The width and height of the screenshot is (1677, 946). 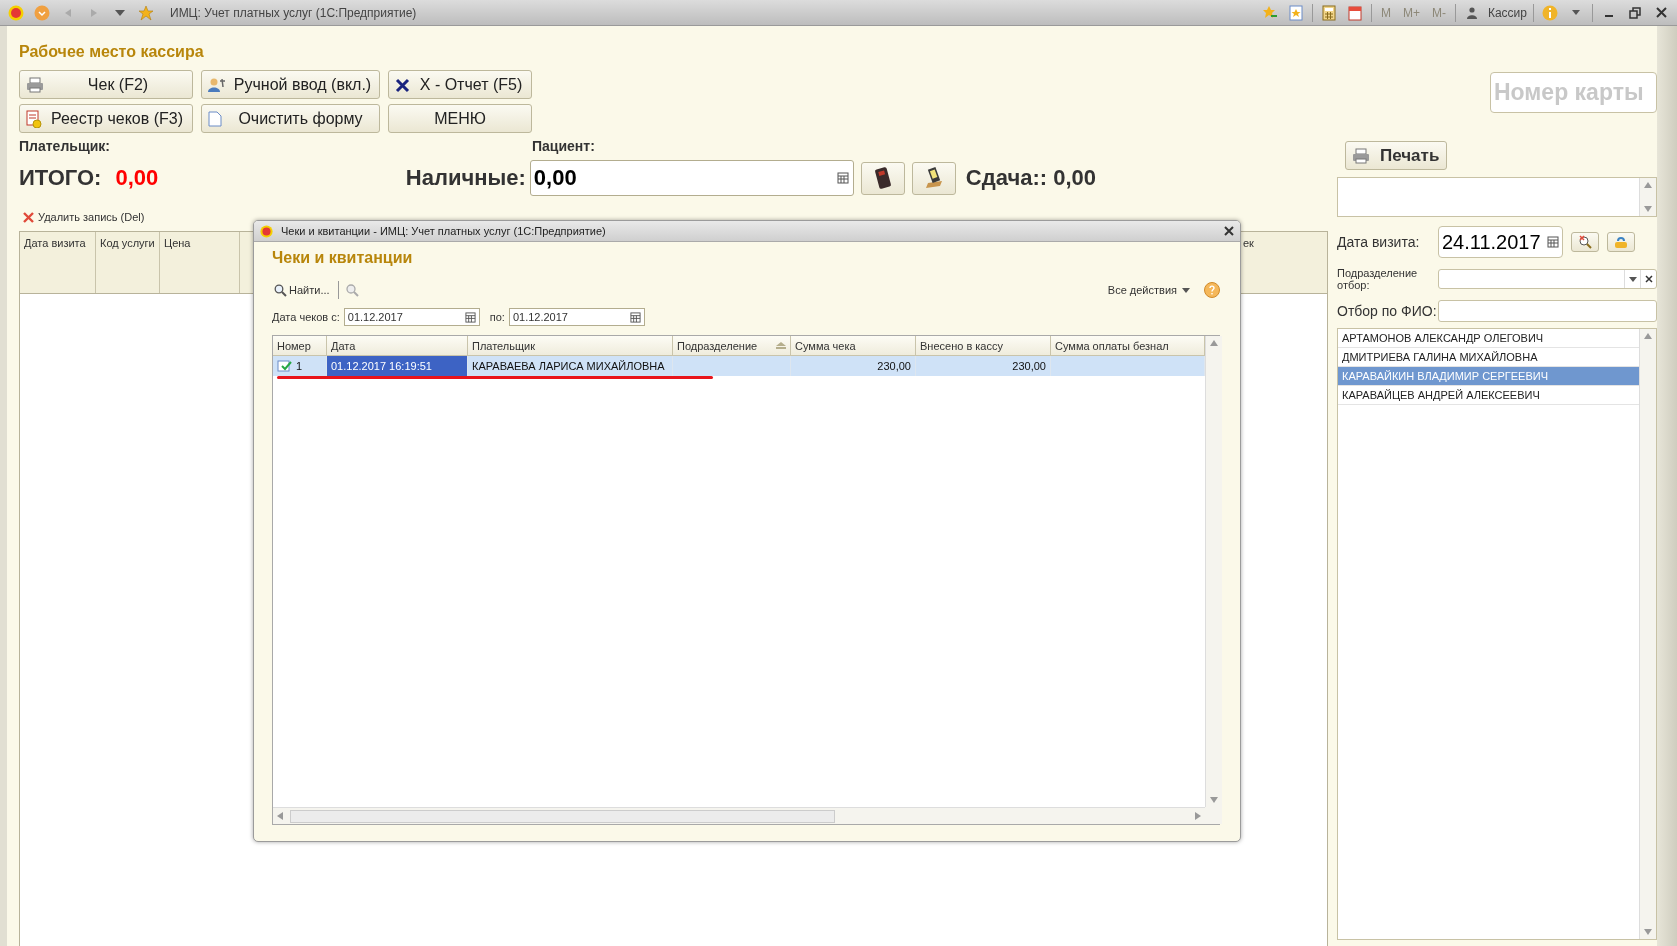 What do you see at coordinates (1249, 244) in the screenshot?
I see `column-header: ек` at bounding box center [1249, 244].